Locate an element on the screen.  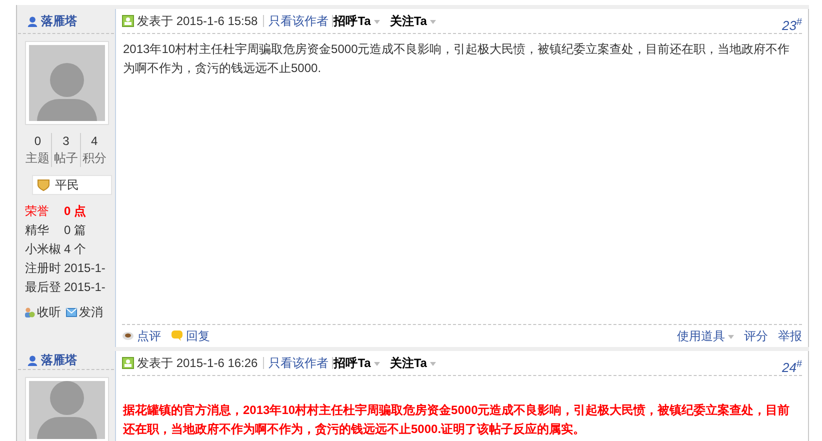
people-icon is located at coordinates (29, 312).